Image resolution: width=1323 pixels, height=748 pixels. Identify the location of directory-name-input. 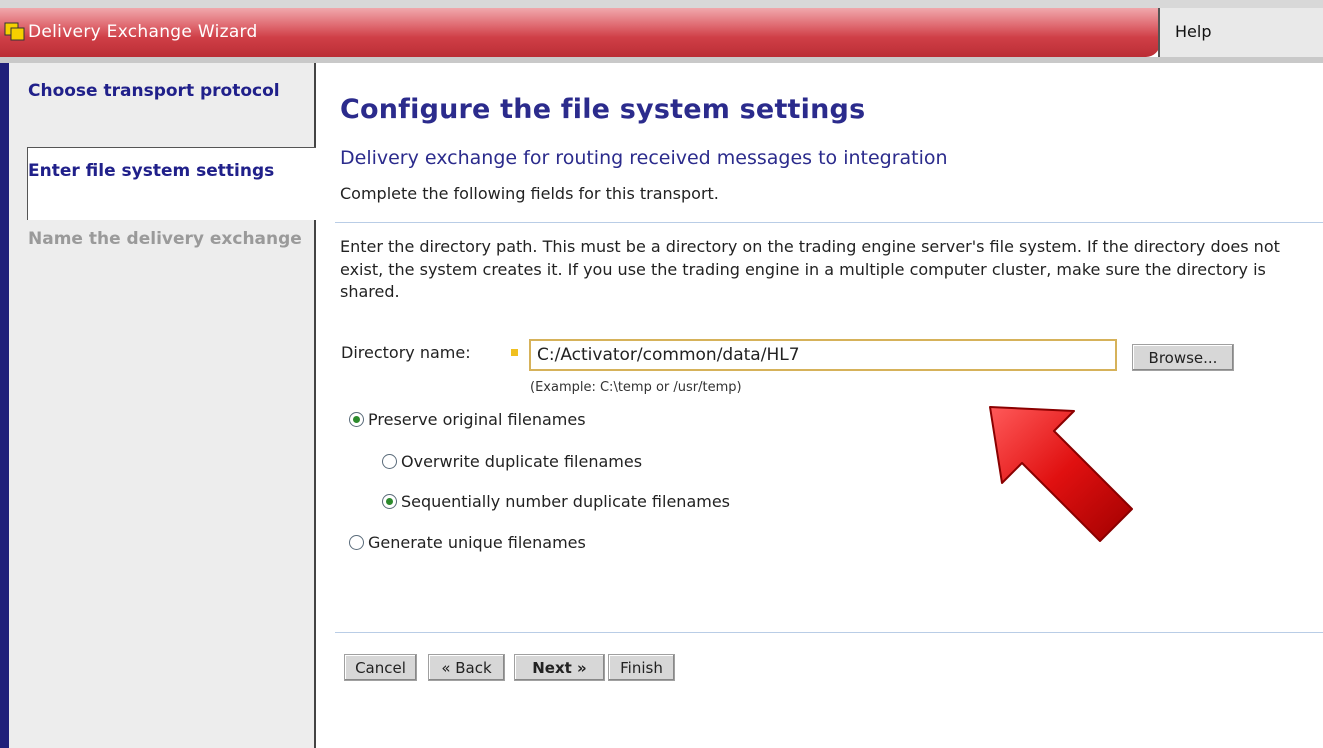
(823, 355).